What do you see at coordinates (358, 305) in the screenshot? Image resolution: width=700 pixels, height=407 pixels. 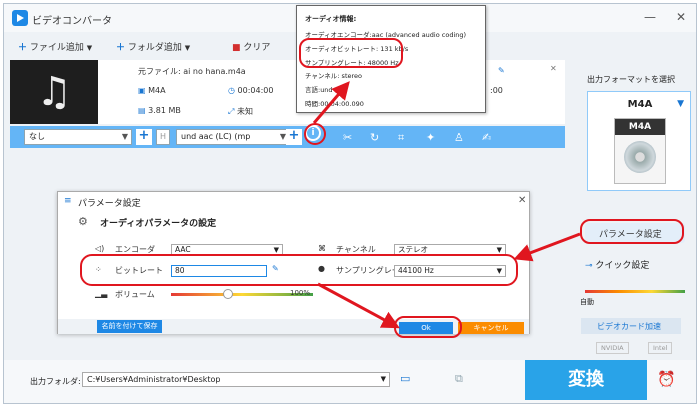 I see `arrow-rows-to-ok` at bounding box center [358, 305].